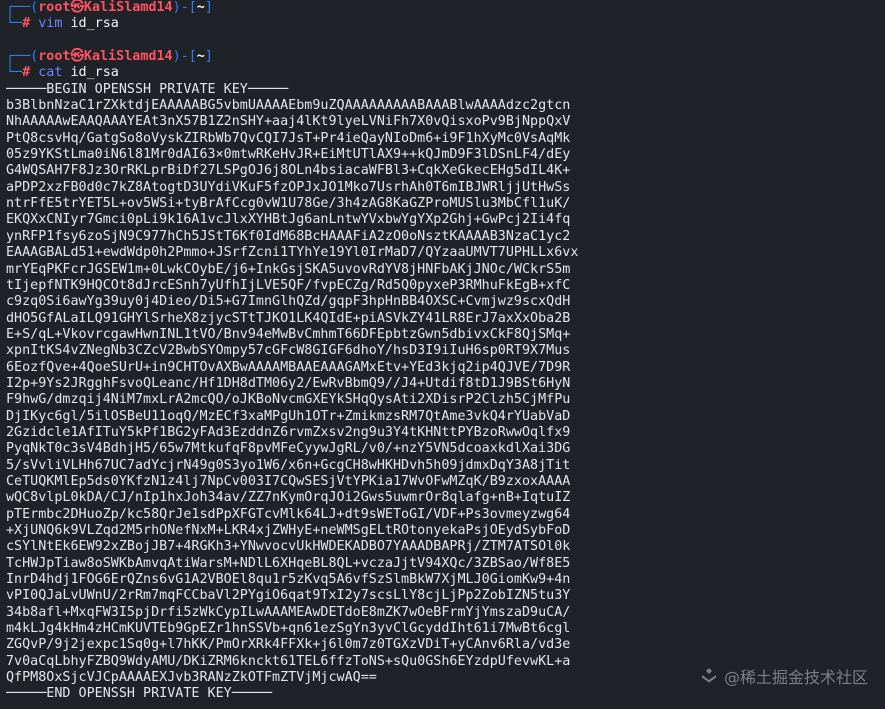  What do you see at coordinates (50, 73) in the screenshot?
I see `command-name: cat` at bounding box center [50, 73].